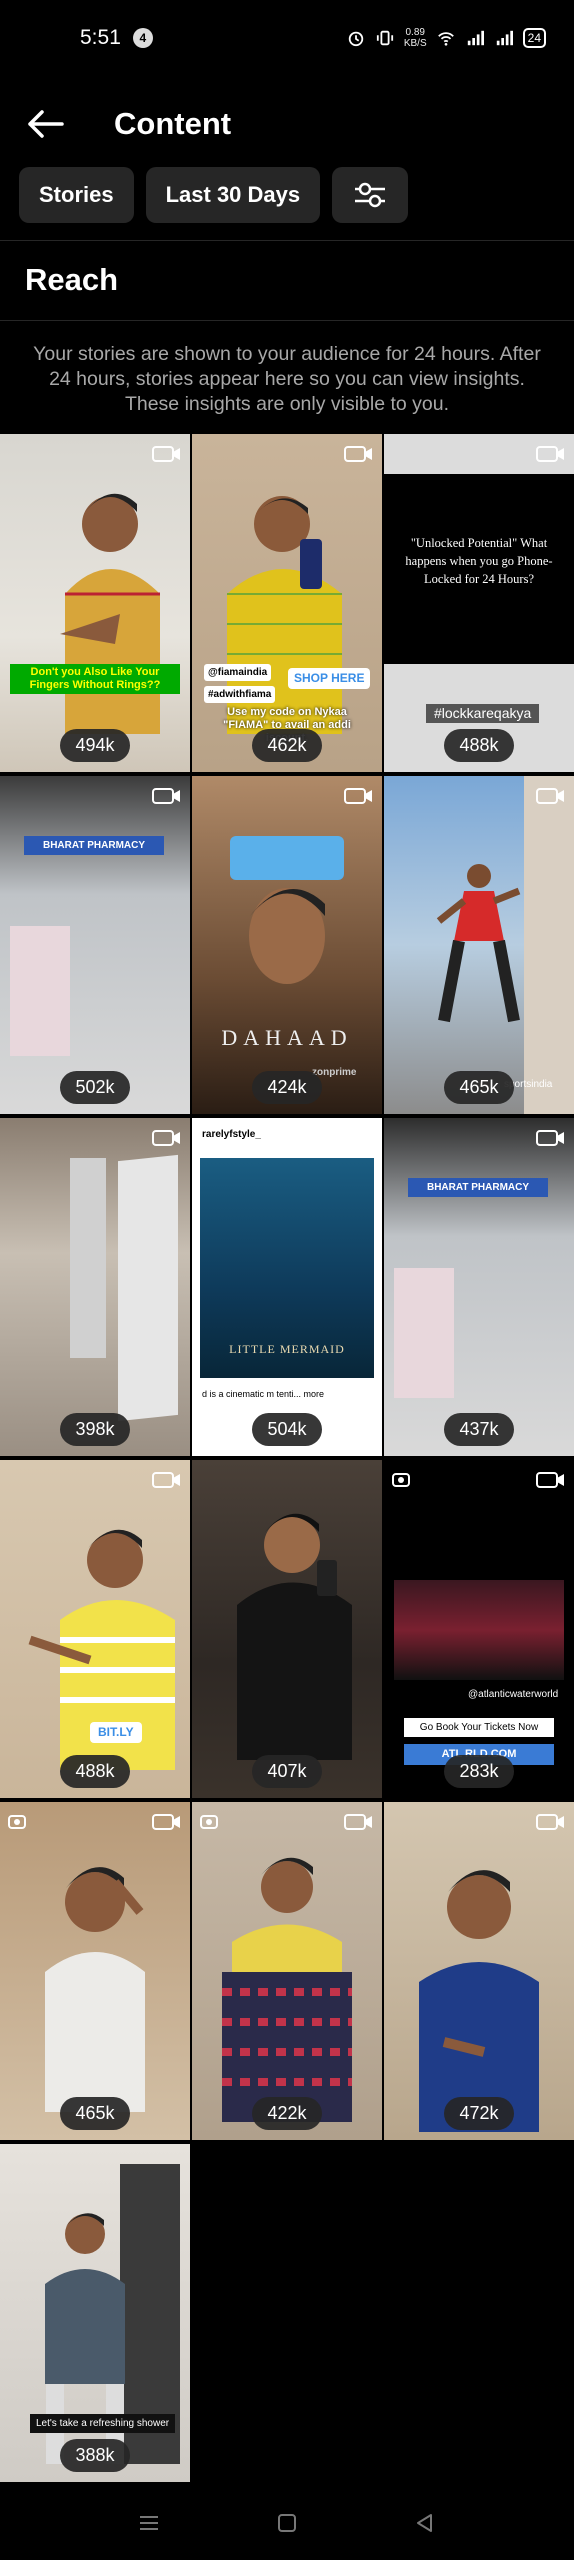 This screenshot has height=2560, width=574. I want to click on story-tile: sportsindia 465k, so click(479, 945).